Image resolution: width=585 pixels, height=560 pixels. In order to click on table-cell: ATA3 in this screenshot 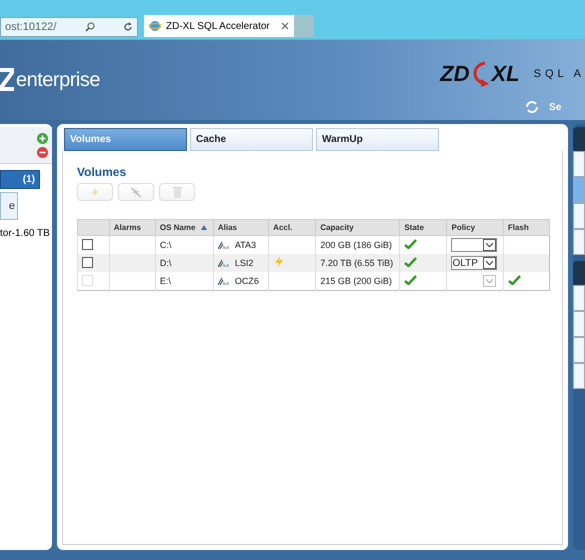, I will do `click(245, 245)`.